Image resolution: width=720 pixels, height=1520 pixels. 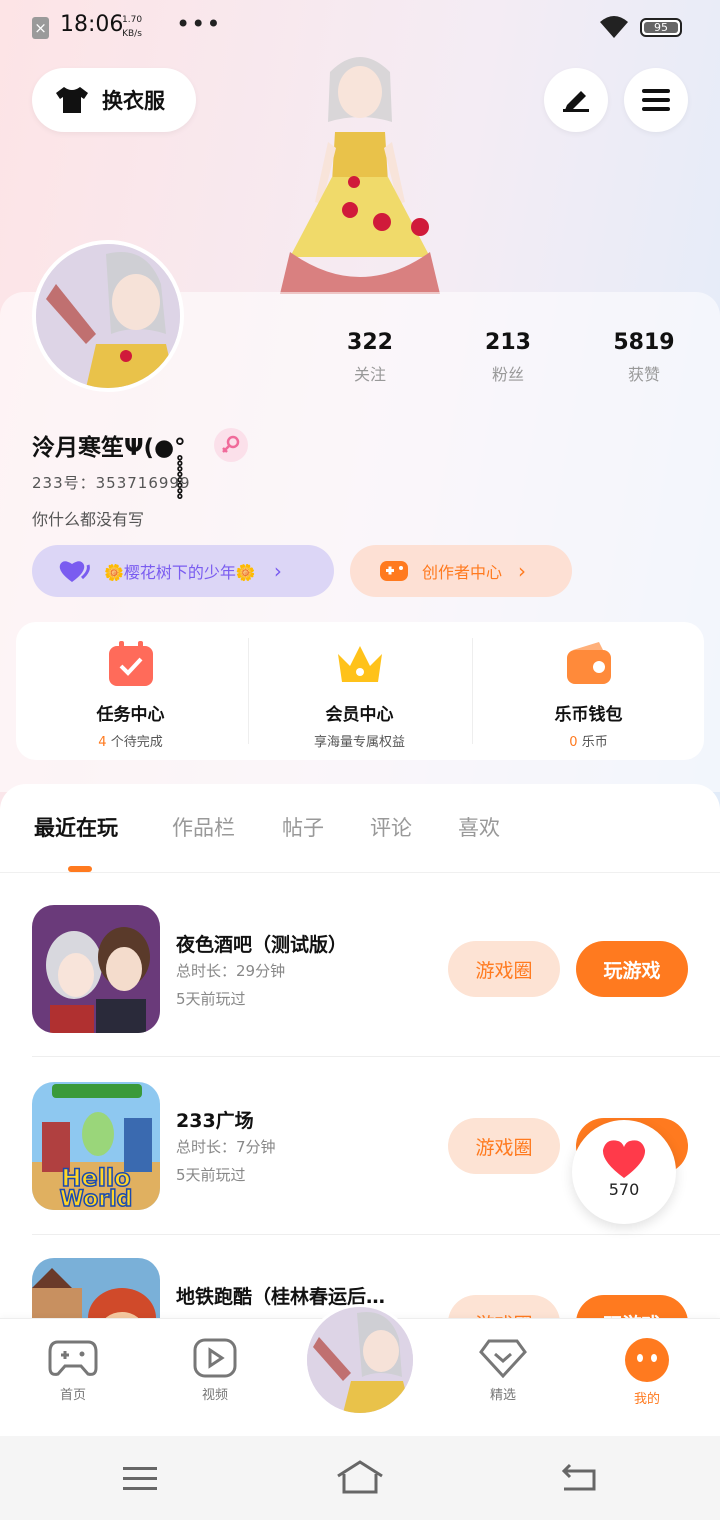 I want to click on change-outfit-button: 换衣服, so click(x=114, y=100).